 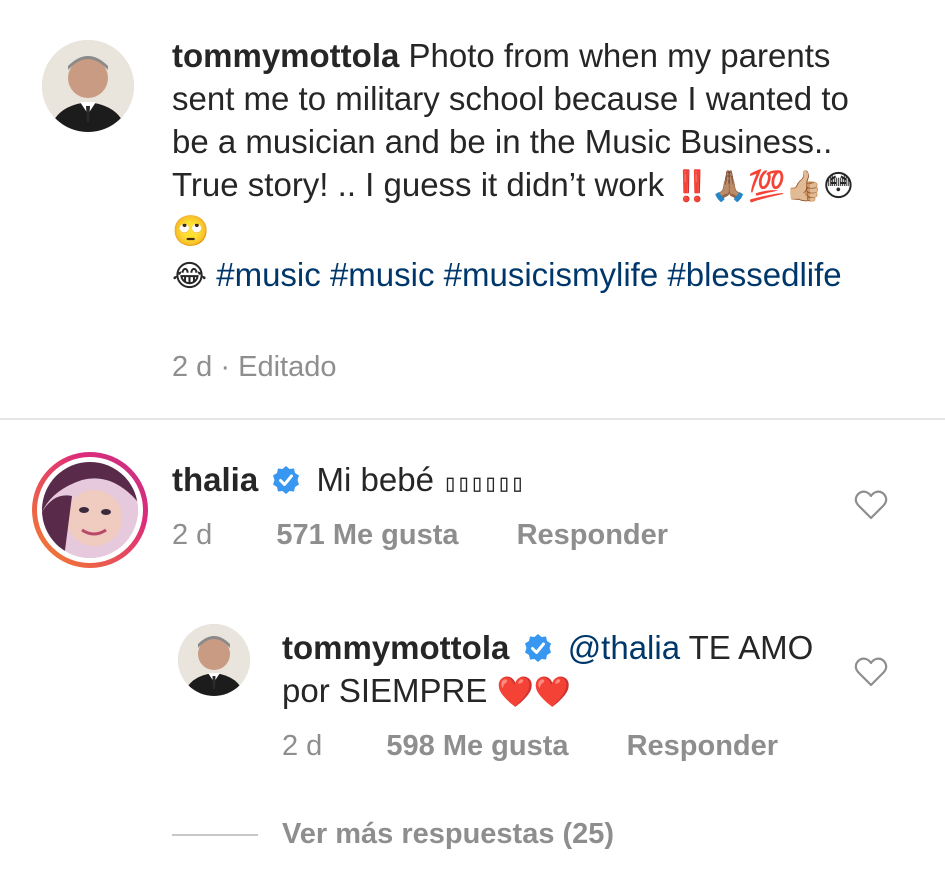 What do you see at coordinates (702, 746) in the screenshot?
I see `reply-reply-button: Responder` at bounding box center [702, 746].